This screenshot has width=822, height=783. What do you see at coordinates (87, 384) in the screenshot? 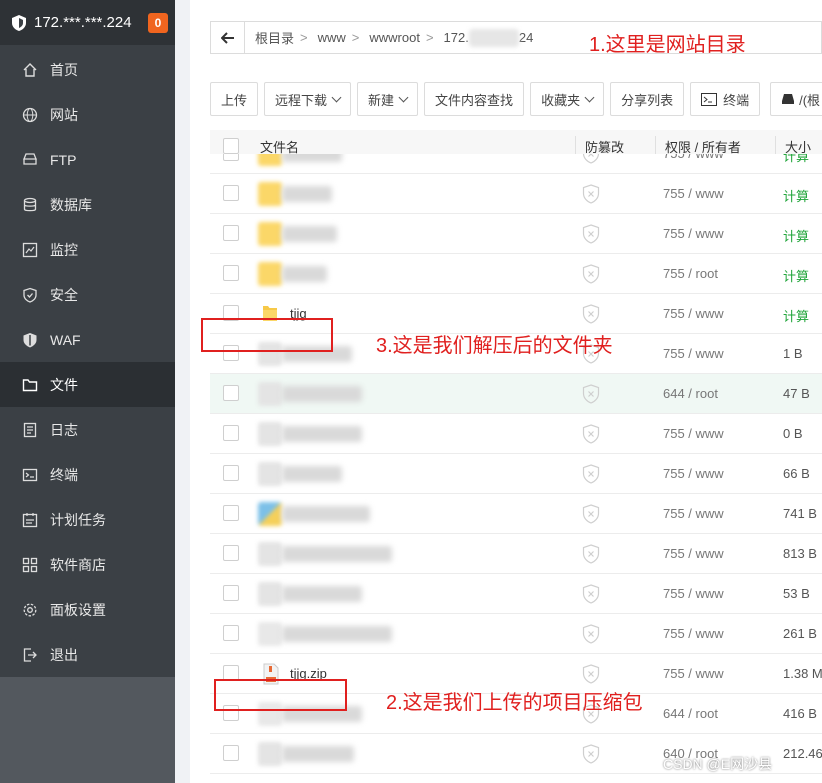
I see `sidebar-item: 文件` at bounding box center [87, 384].